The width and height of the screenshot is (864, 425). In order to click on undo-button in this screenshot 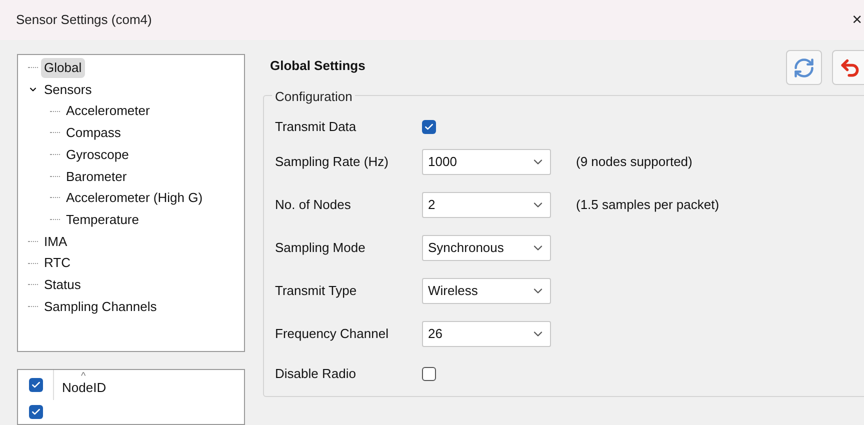, I will do `click(848, 67)`.